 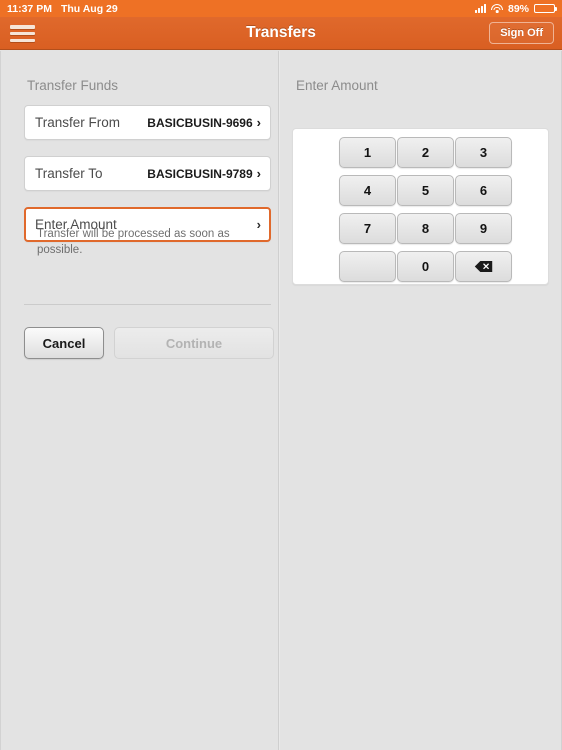 What do you see at coordinates (483, 190) in the screenshot?
I see `key-6: 6` at bounding box center [483, 190].